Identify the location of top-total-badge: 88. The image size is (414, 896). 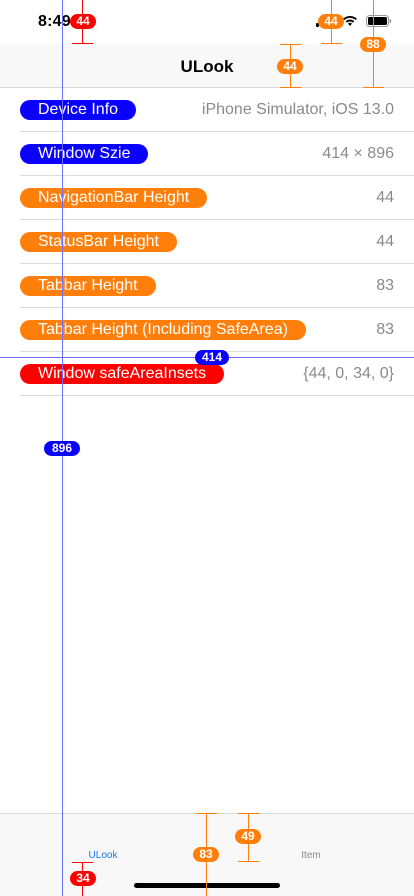
(373, 44).